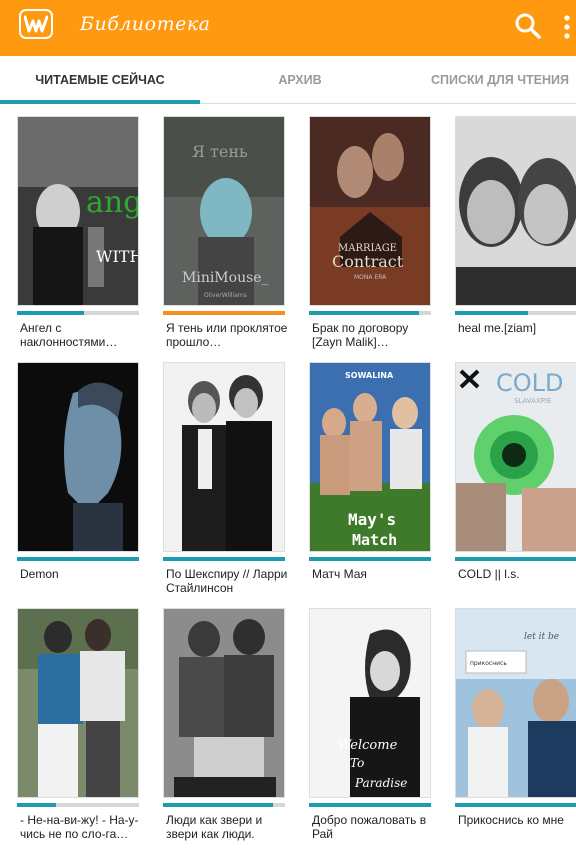  I want to click on cover-text: To, so click(357, 763).